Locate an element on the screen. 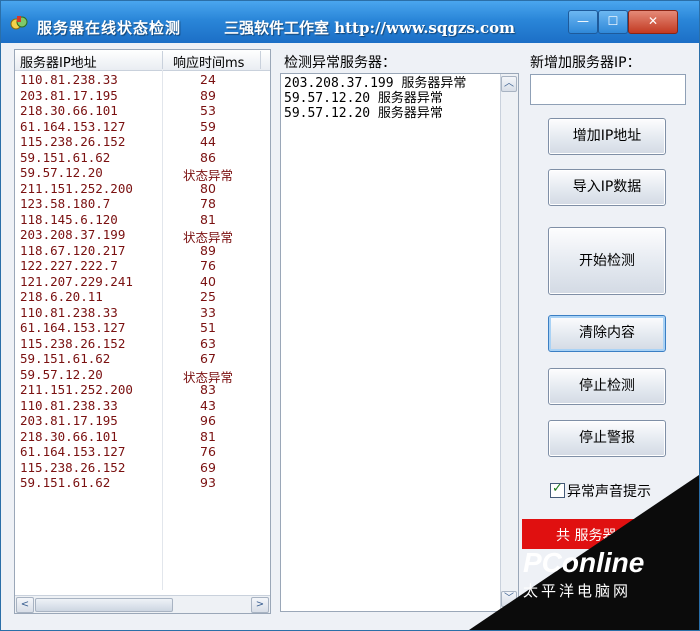 This screenshot has height=631, width=700. response-time-cell: 67 is located at coordinates (208, 358).